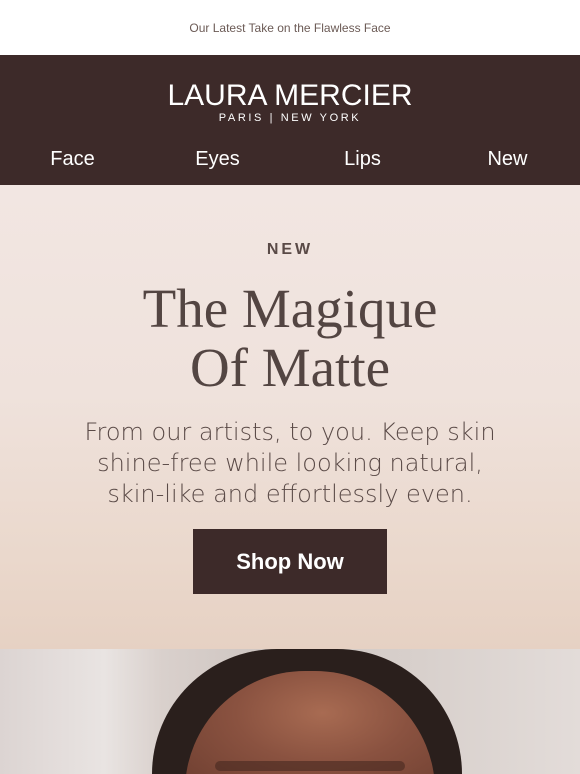  Describe the element at coordinates (290, 561) in the screenshot. I see `shop-now-button: Shop Now` at that location.